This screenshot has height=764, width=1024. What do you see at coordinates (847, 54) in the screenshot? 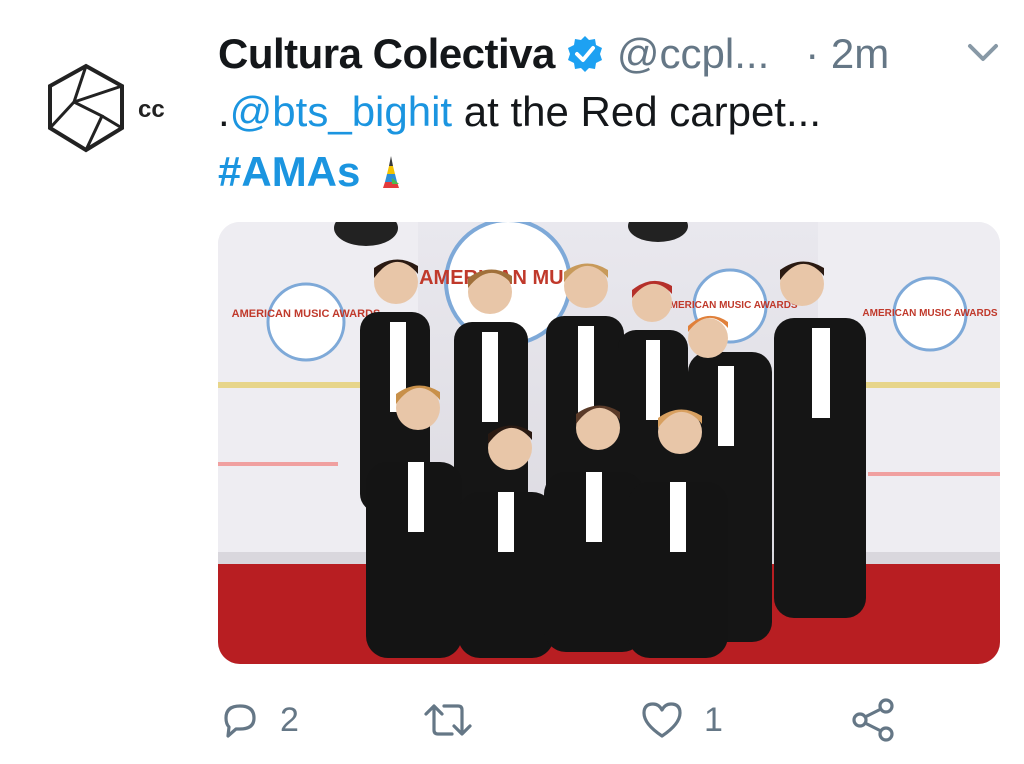
I see `timestamp: · 2m` at bounding box center [847, 54].